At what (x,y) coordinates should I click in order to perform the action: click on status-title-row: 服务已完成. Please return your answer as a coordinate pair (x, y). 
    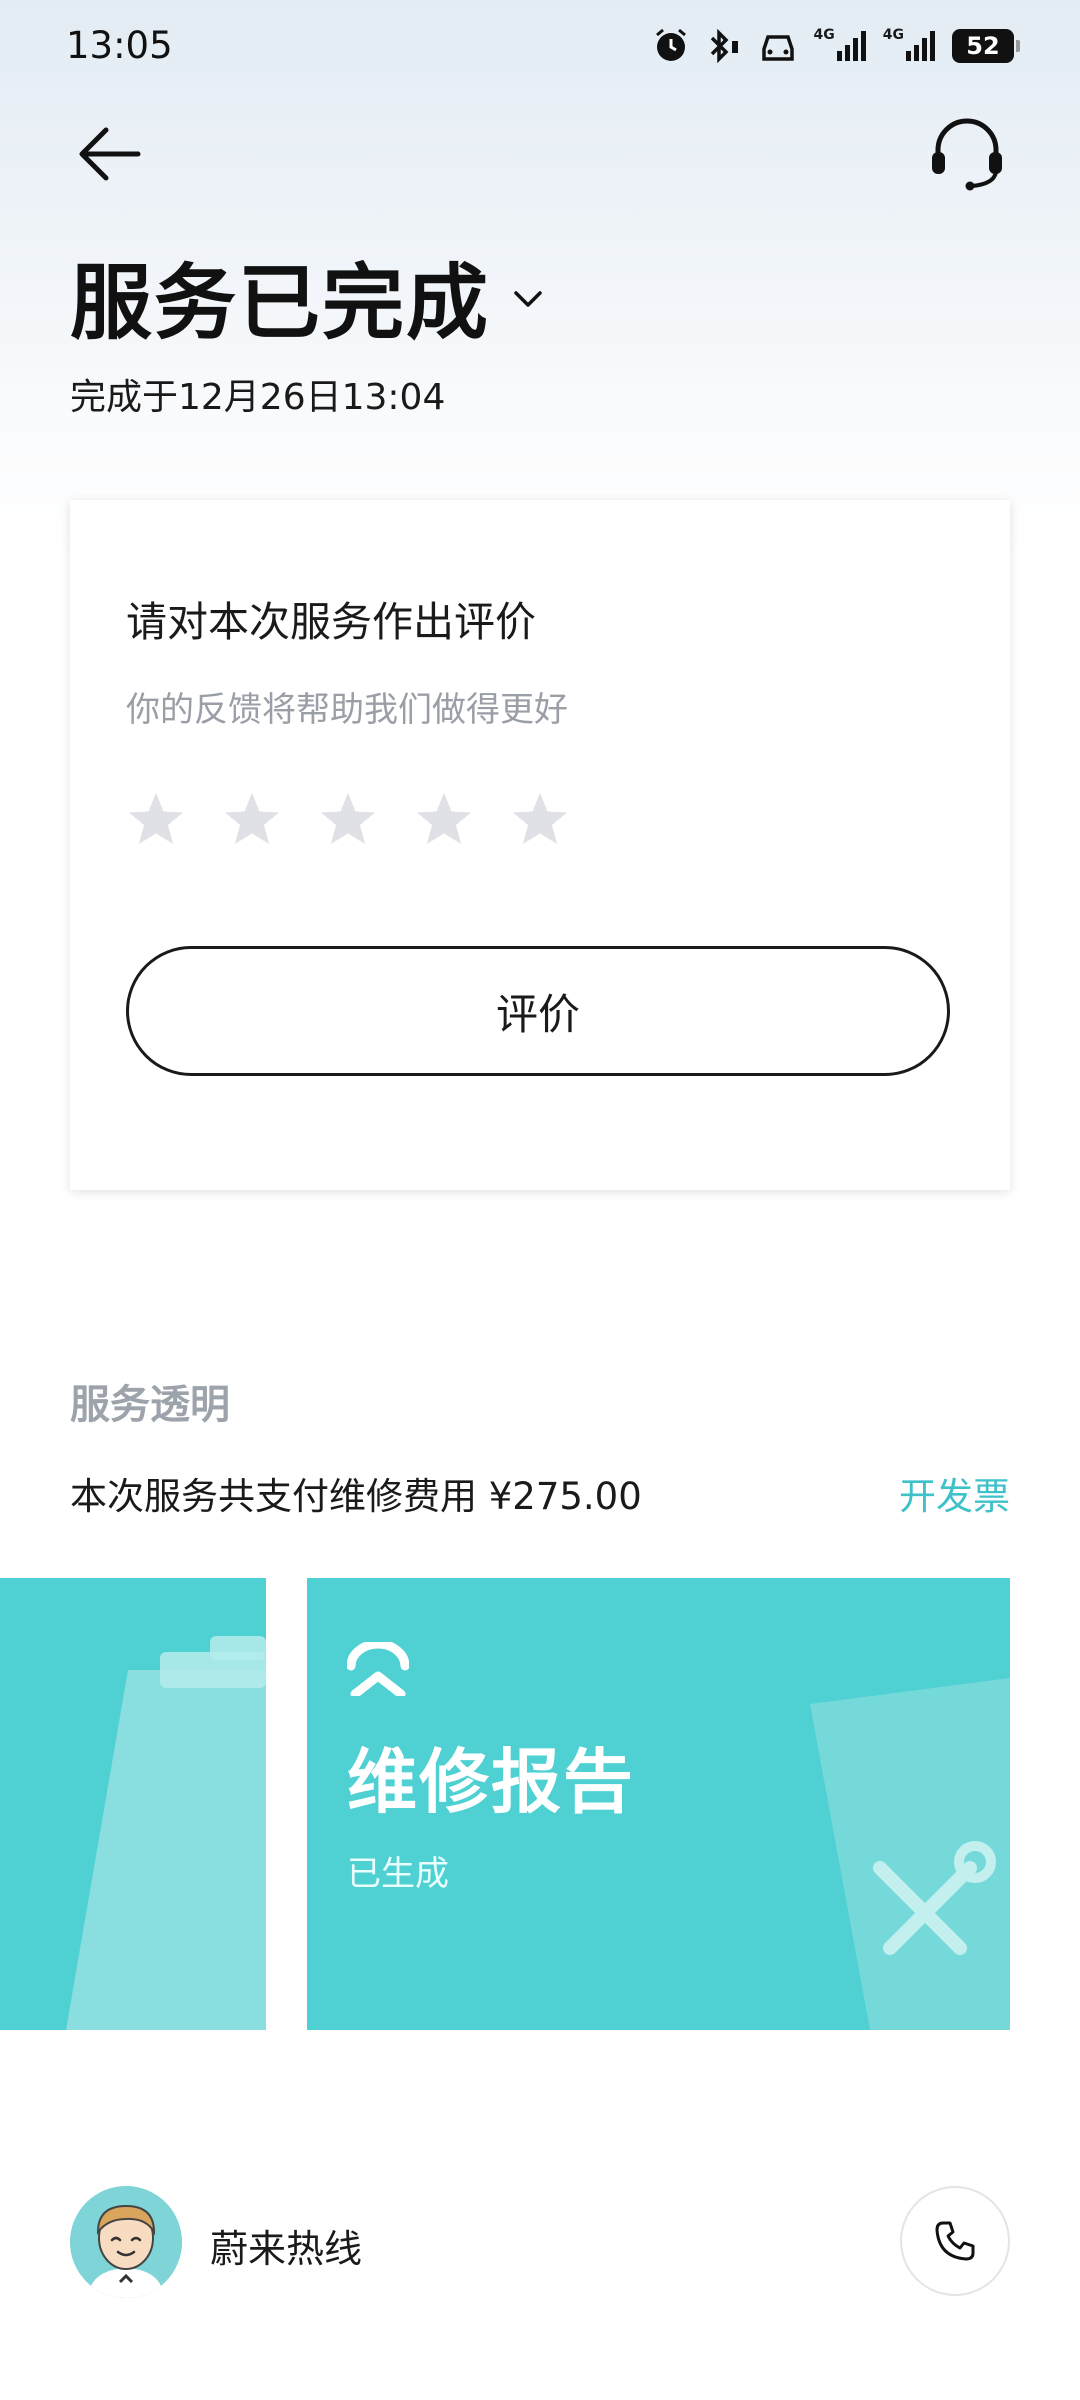
    Looking at the image, I should click on (308, 295).